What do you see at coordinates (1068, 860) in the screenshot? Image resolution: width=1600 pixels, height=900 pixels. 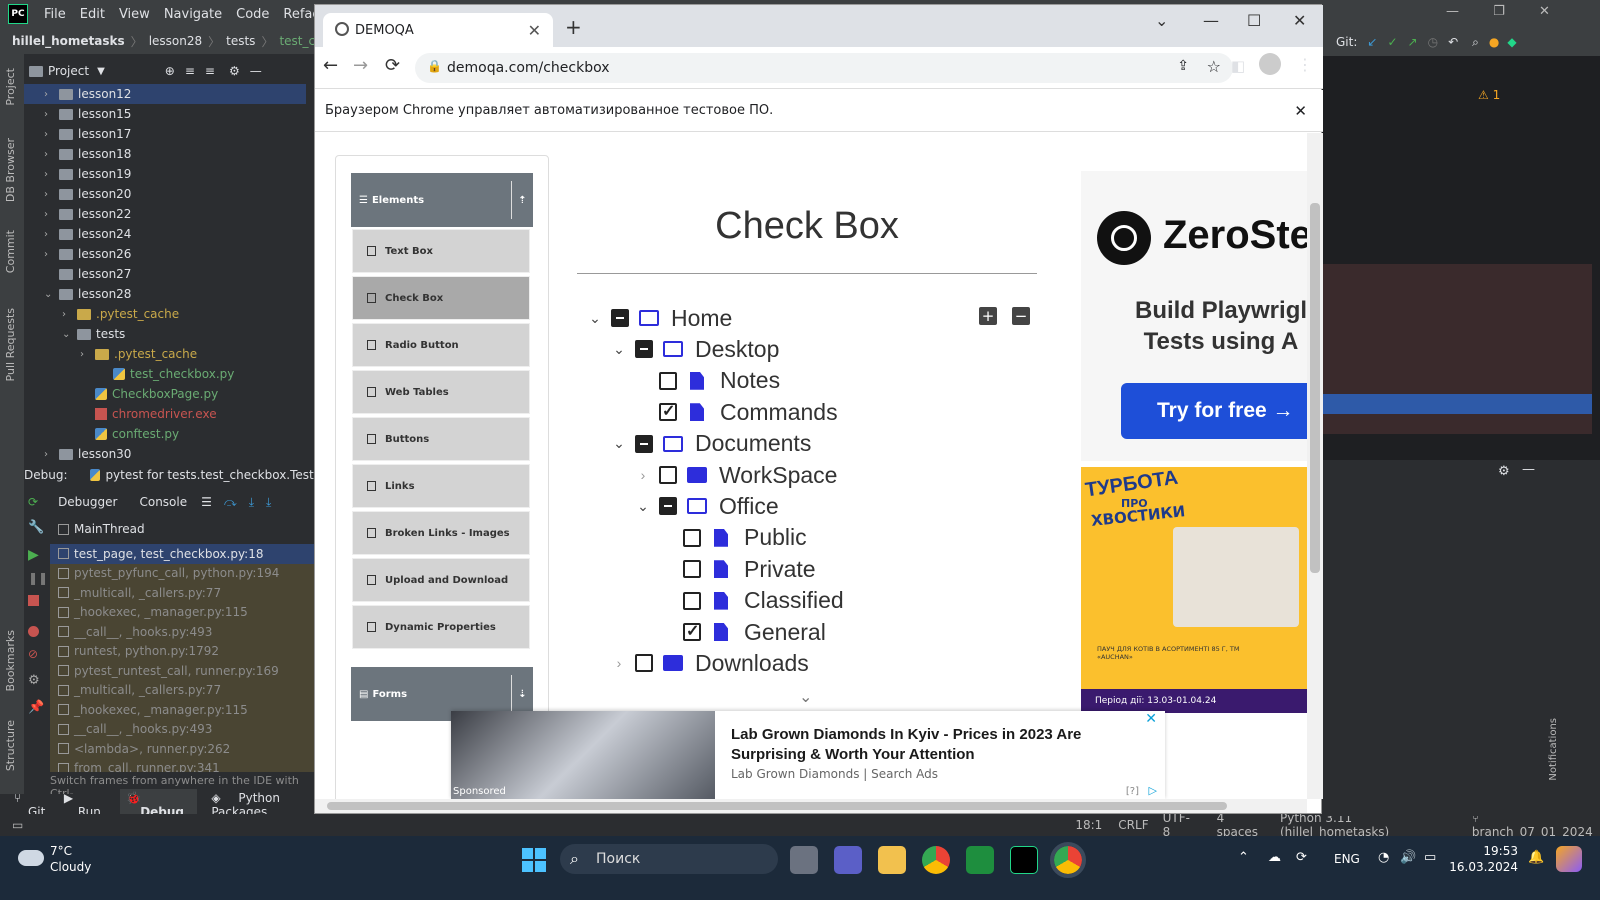 I see `chrome-active-icon` at bounding box center [1068, 860].